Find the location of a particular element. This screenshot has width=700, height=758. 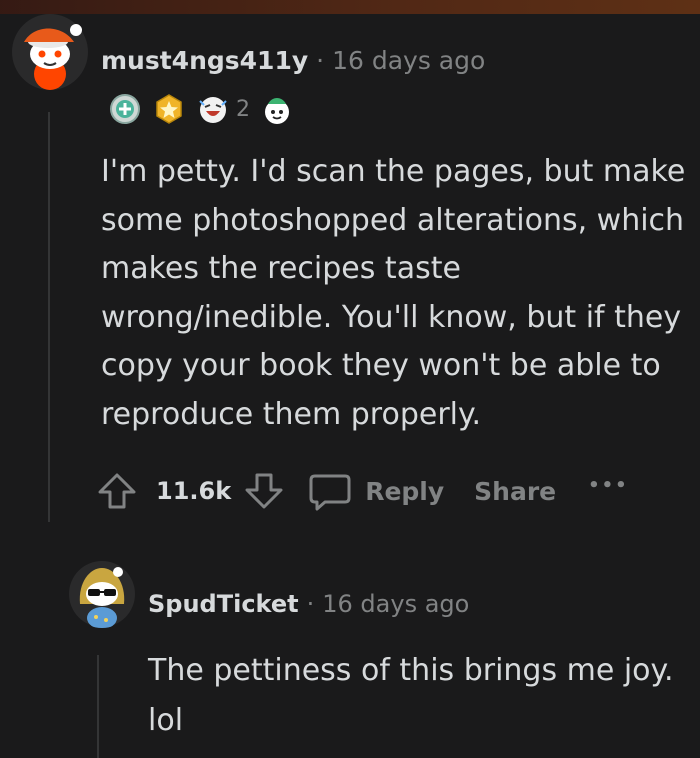

awards-row: 2 is located at coordinates (201, 109).